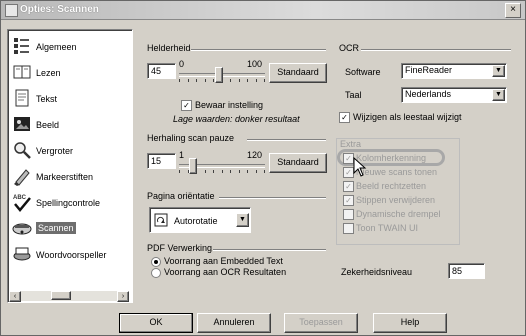 Image resolution: width=526 pixels, height=336 pixels. What do you see at coordinates (234, 323) in the screenshot?
I see `cancel-button: Annuleren` at bounding box center [234, 323].